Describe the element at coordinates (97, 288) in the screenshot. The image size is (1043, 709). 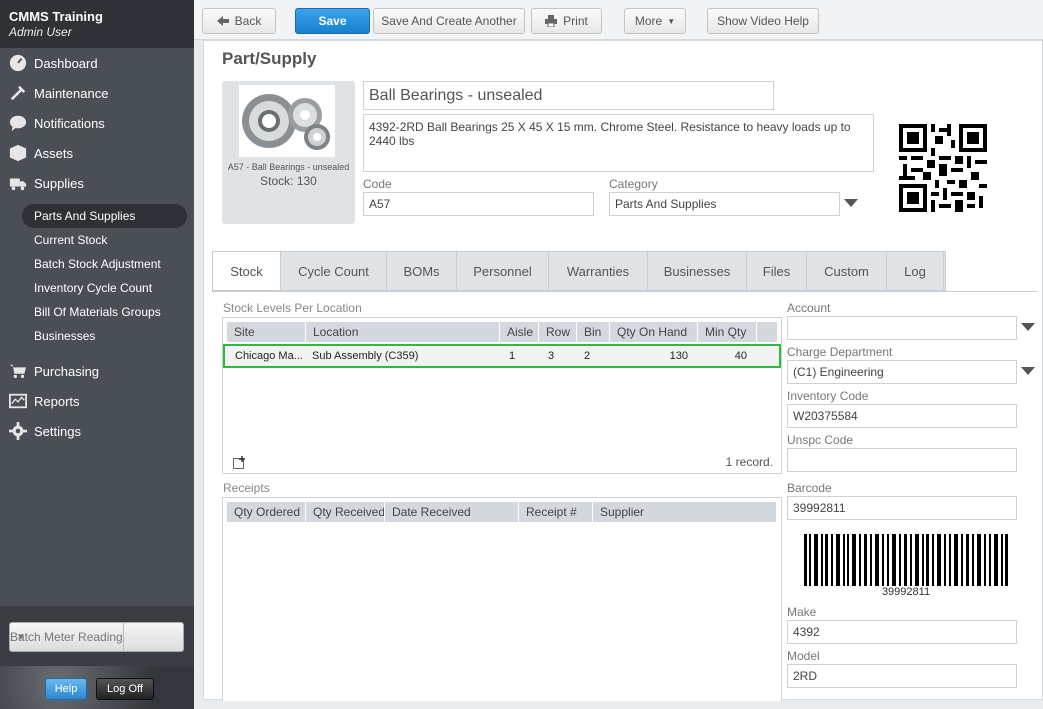
I see `sub-inventory-cycle-count: Inventory Cycle Count` at that location.